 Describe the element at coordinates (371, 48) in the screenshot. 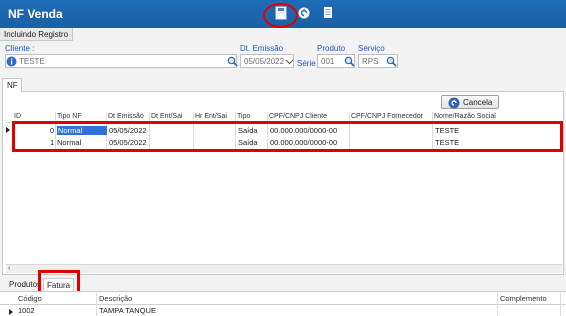

I see `servico-label: Serviço` at that location.